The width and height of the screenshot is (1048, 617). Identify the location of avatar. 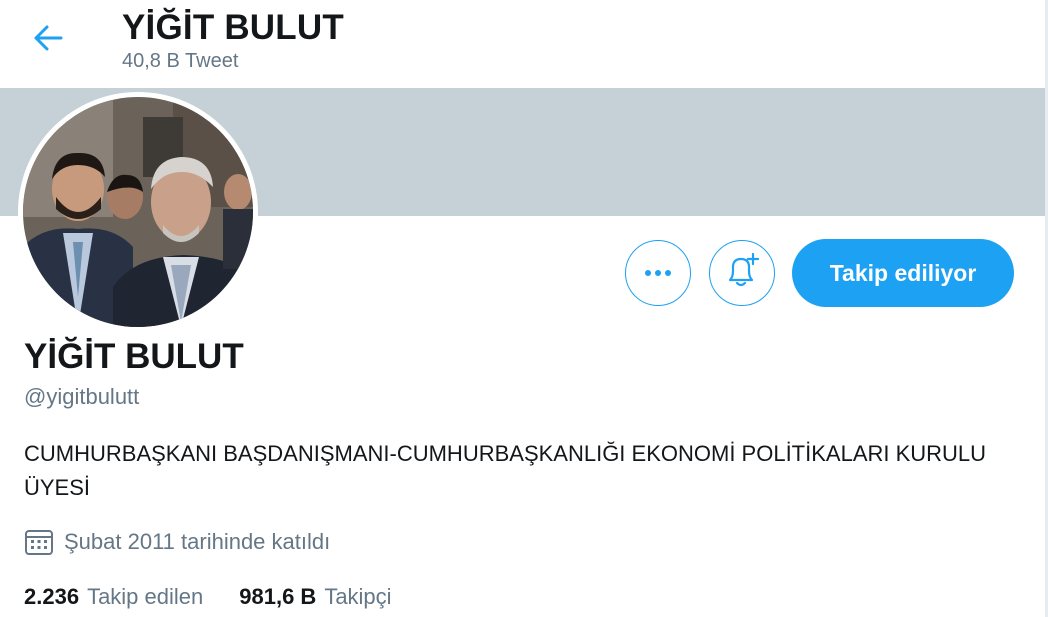
(138, 212).